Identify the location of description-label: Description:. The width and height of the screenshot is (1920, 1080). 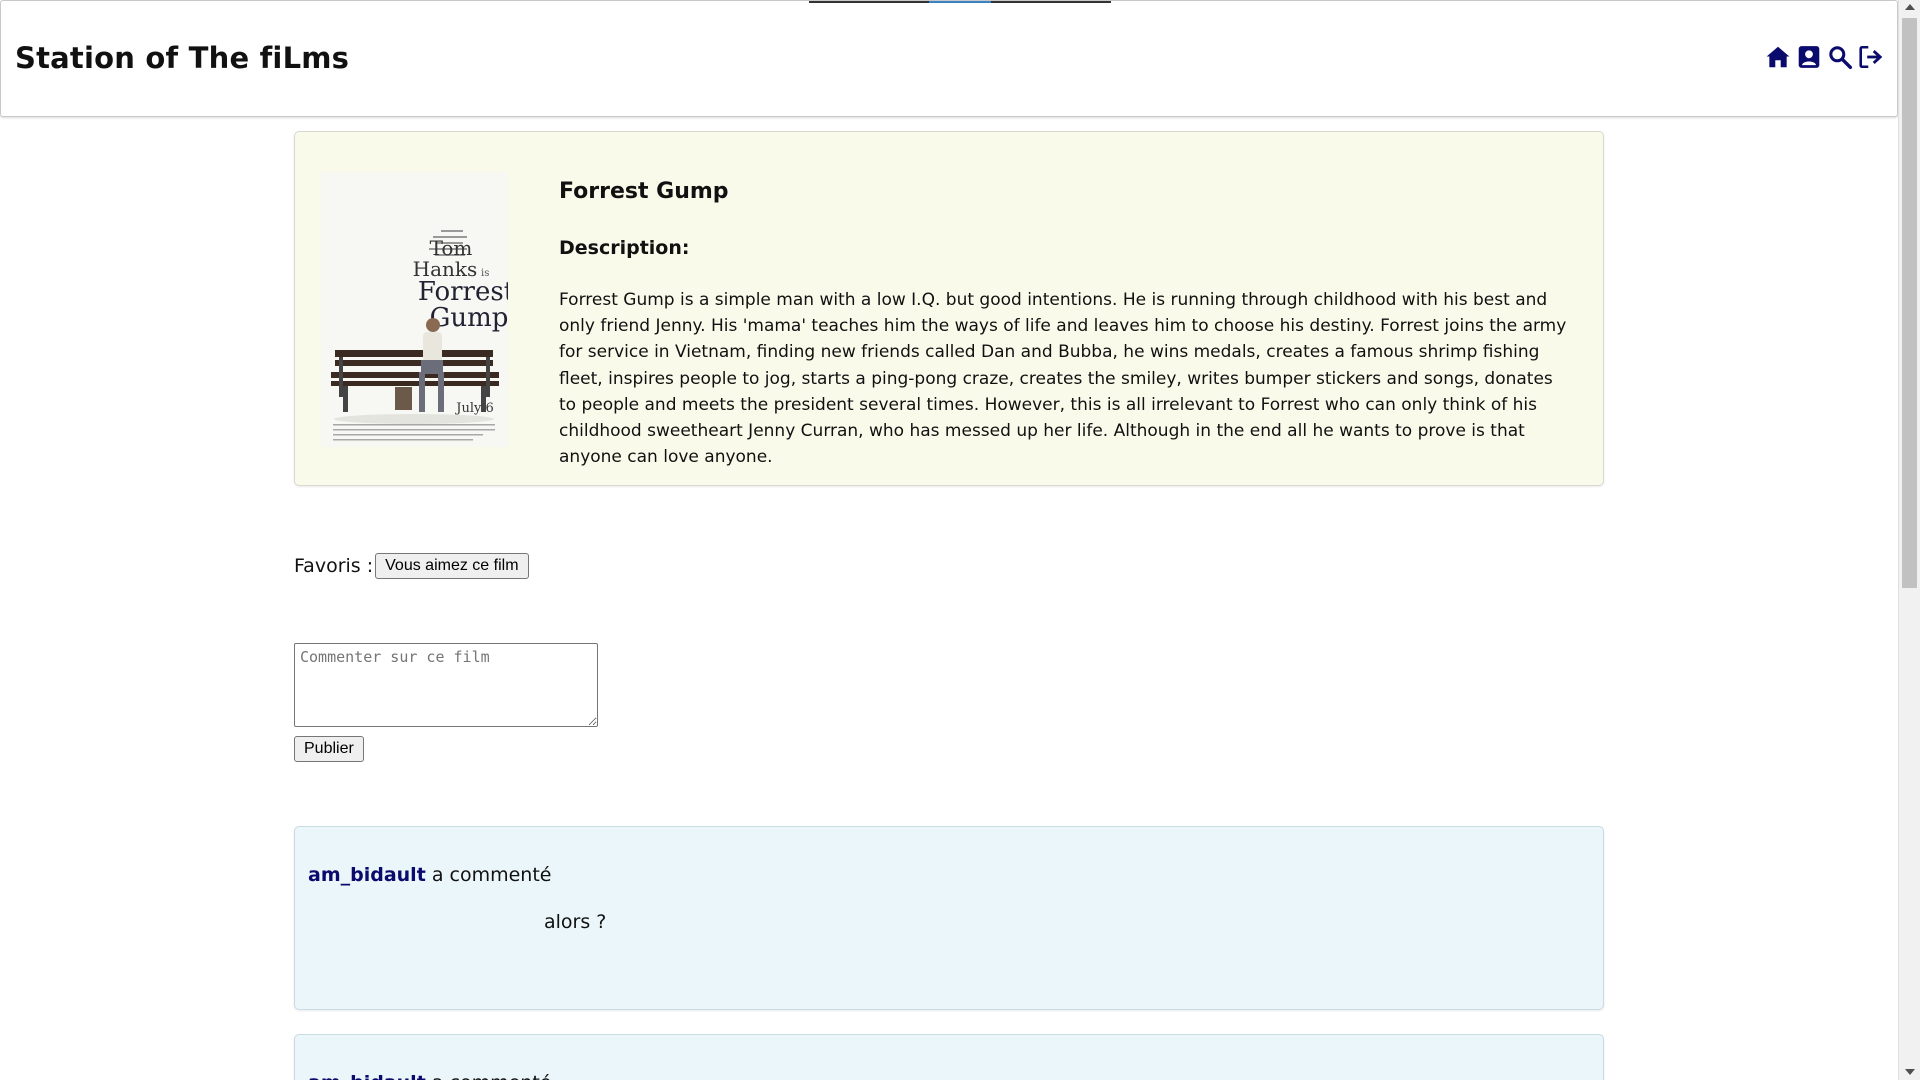
(624, 248).